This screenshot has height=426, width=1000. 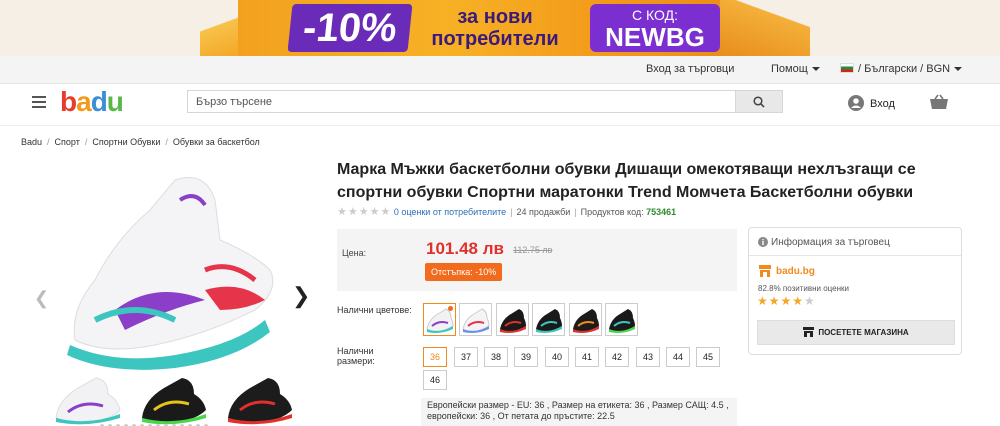 I want to click on banner-code: NEWBG, so click(x=655, y=37).